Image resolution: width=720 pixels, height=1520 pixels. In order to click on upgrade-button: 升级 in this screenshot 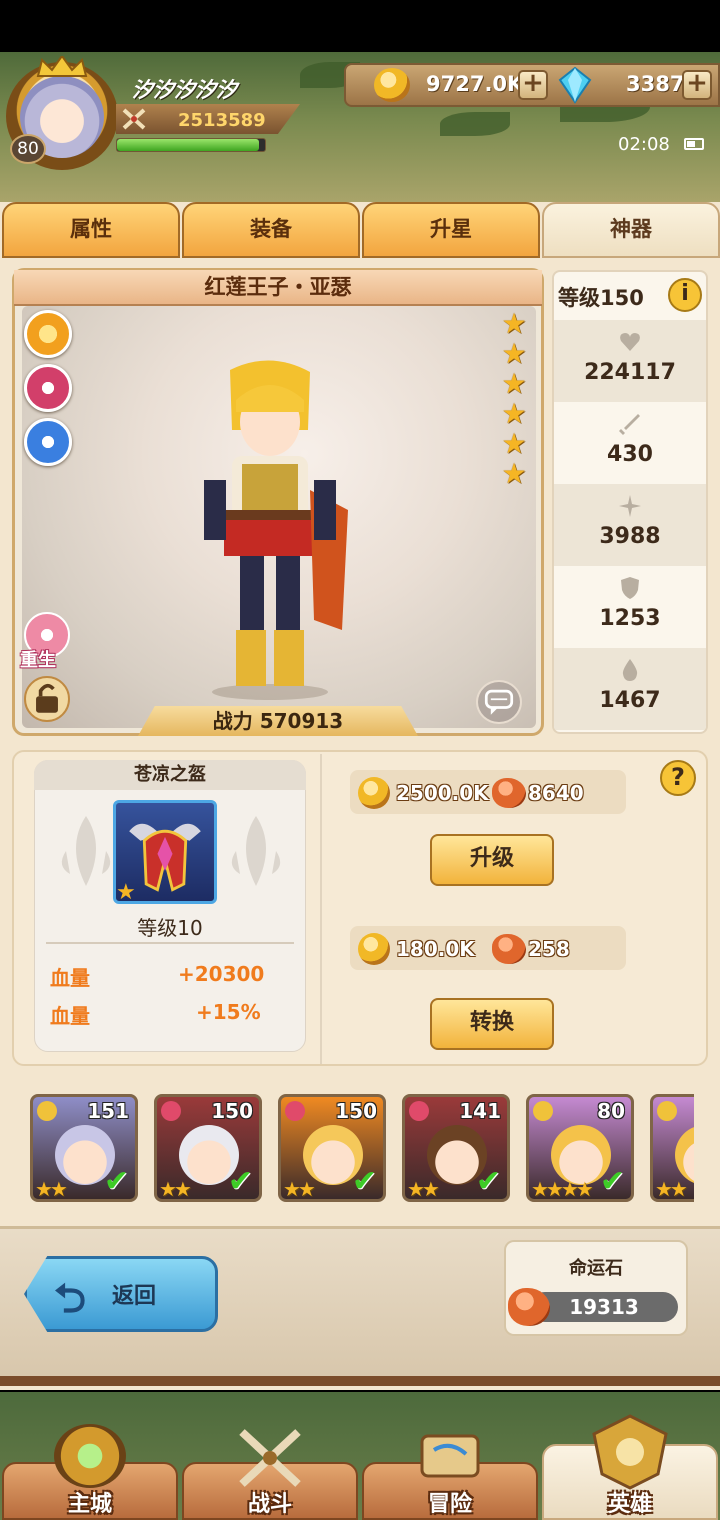, I will do `click(492, 860)`.